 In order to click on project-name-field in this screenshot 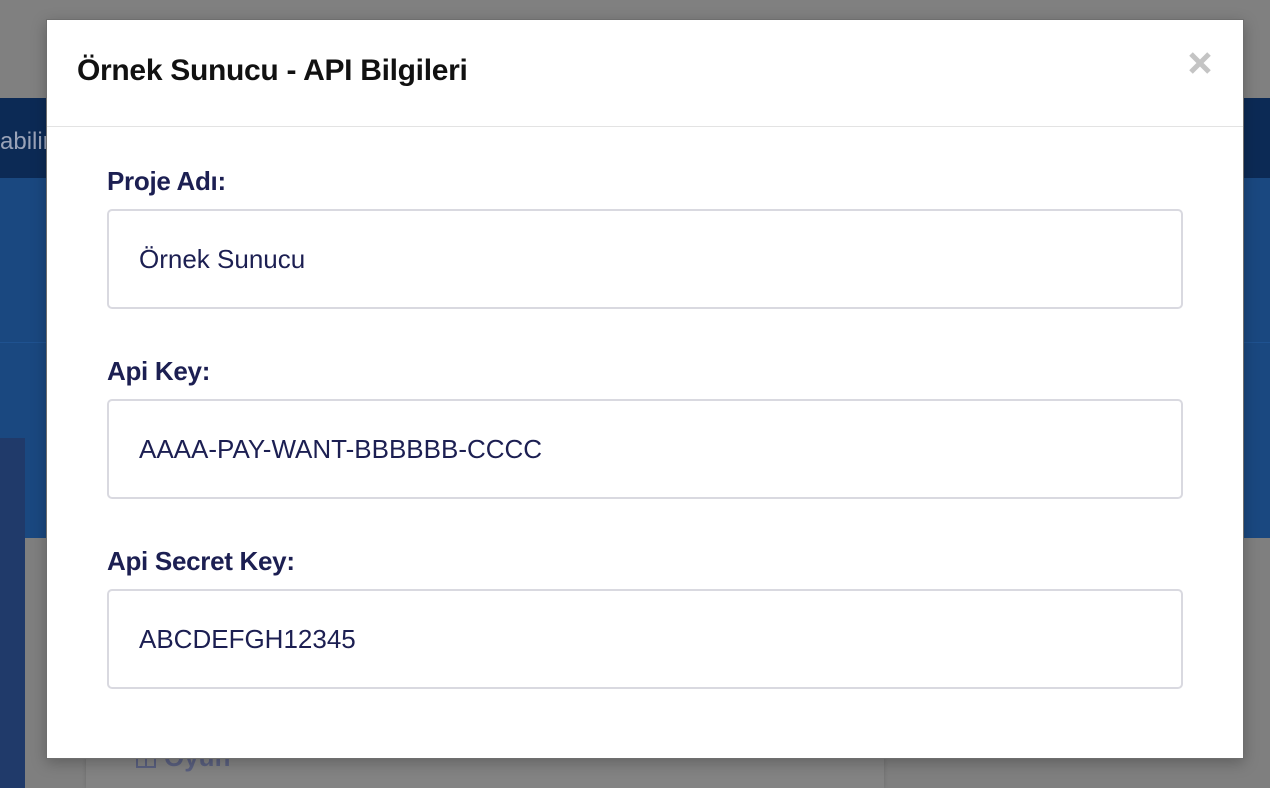, I will do `click(645, 259)`.